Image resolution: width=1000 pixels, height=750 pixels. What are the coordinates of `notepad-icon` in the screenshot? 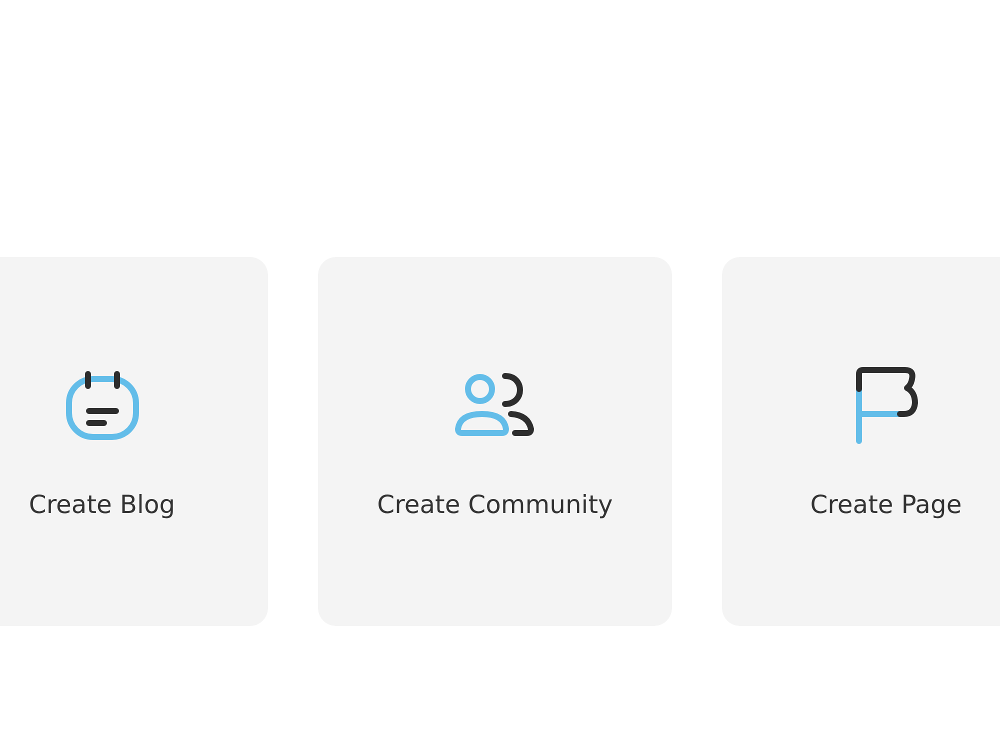 It's located at (102, 405).